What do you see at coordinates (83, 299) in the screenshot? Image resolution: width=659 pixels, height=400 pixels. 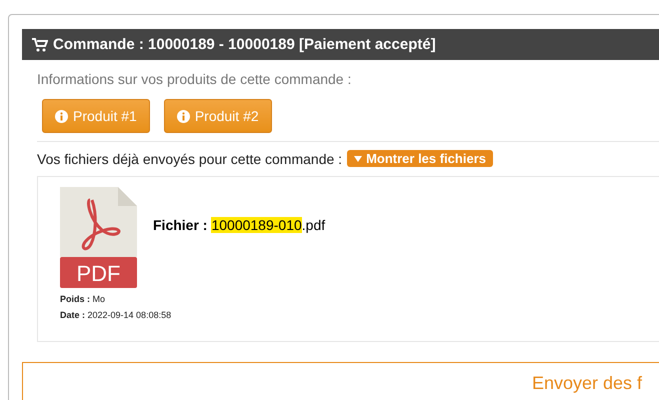 I see `file-weight: Poids : Mo` at bounding box center [83, 299].